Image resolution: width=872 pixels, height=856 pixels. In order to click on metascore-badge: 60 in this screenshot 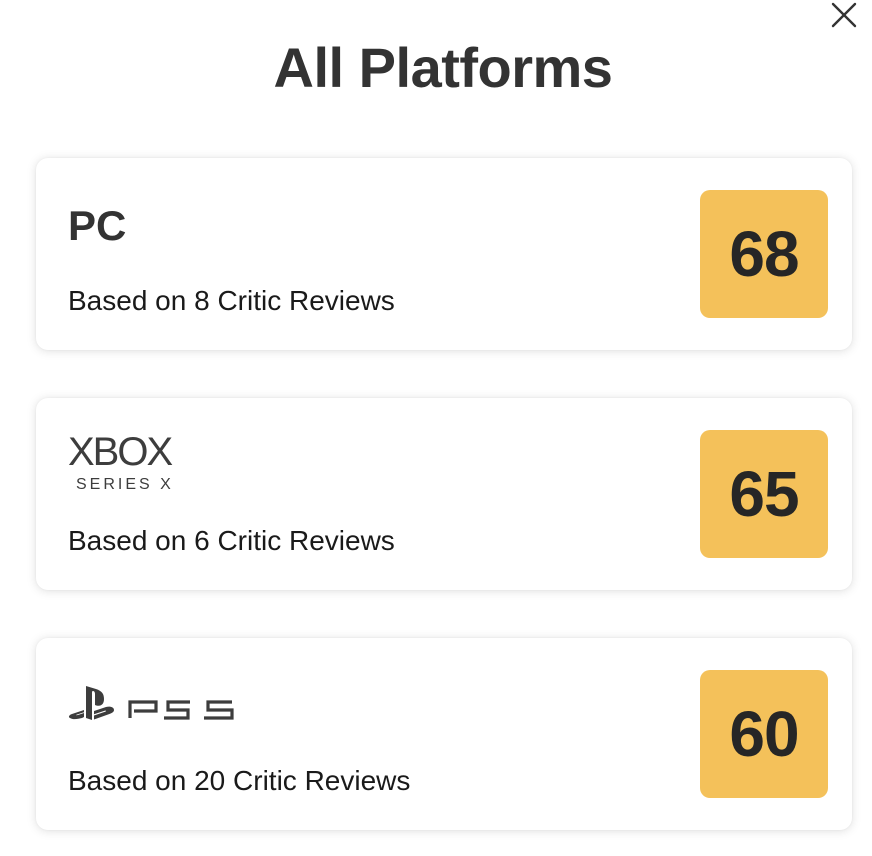, I will do `click(764, 734)`.